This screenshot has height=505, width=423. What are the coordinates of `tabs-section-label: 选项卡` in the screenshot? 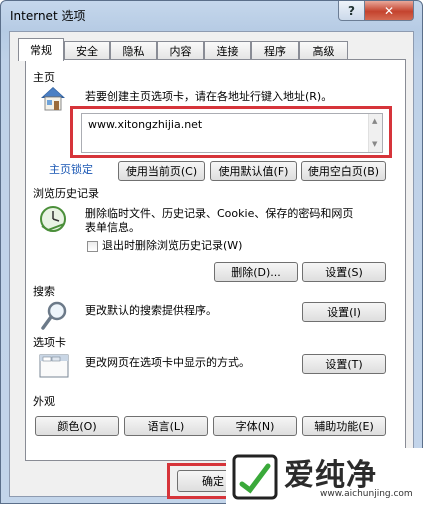 It's located at (49, 342).